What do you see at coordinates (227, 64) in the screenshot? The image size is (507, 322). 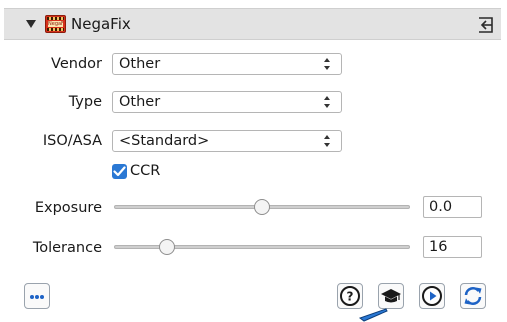 I see `vendor-select: Other` at bounding box center [227, 64].